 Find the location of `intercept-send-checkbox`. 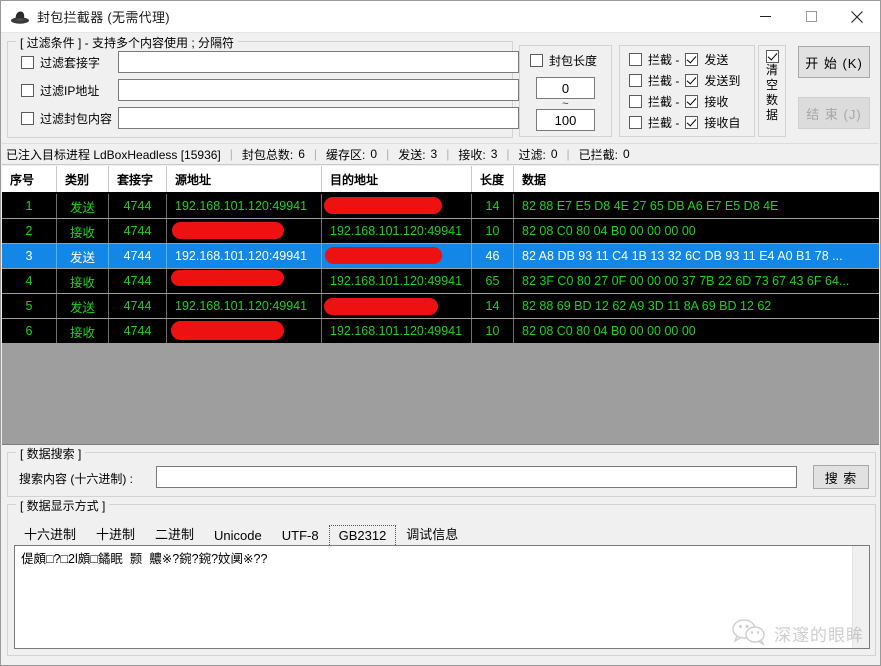

intercept-send-checkbox is located at coordinates (635, 59).